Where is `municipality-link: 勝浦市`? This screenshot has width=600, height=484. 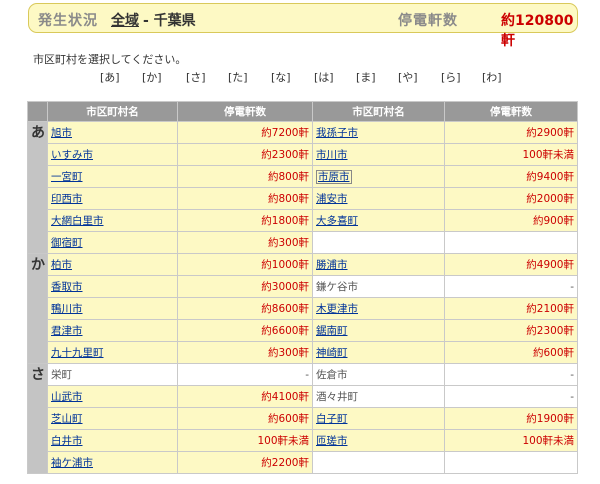
municipality-link: 勝浦市 is located at coordinates (332, 265).